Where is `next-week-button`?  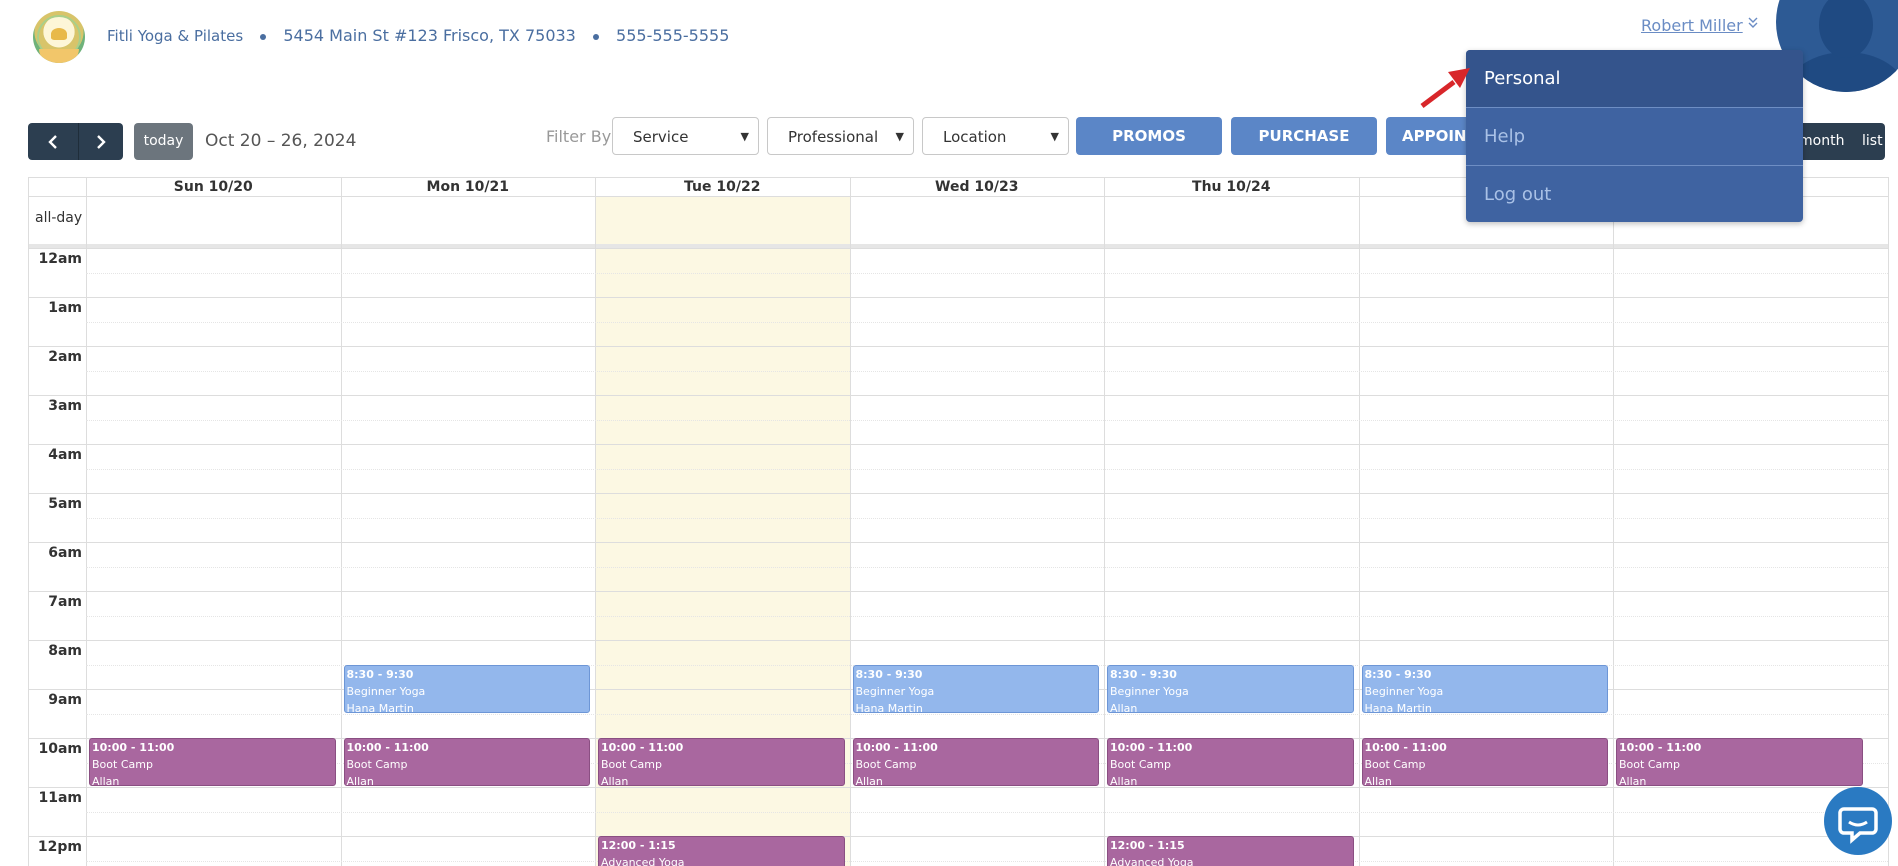 next-week-button is located at coordinates (100, 141).